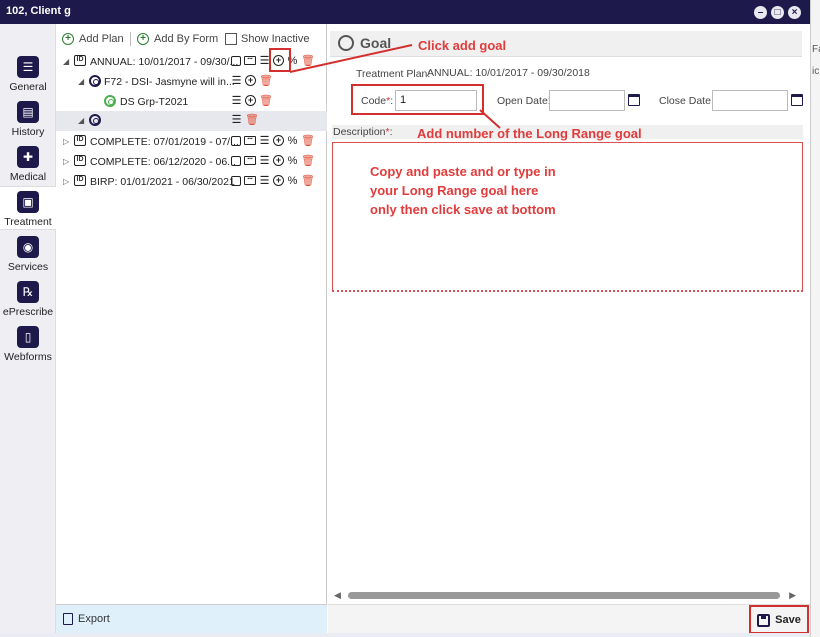 Image resolution: width=820 pixels, height=637 pixels. Describe the element at coordinates (566, 44) in the screenshot. I see `goal-header: Goal` at that location.